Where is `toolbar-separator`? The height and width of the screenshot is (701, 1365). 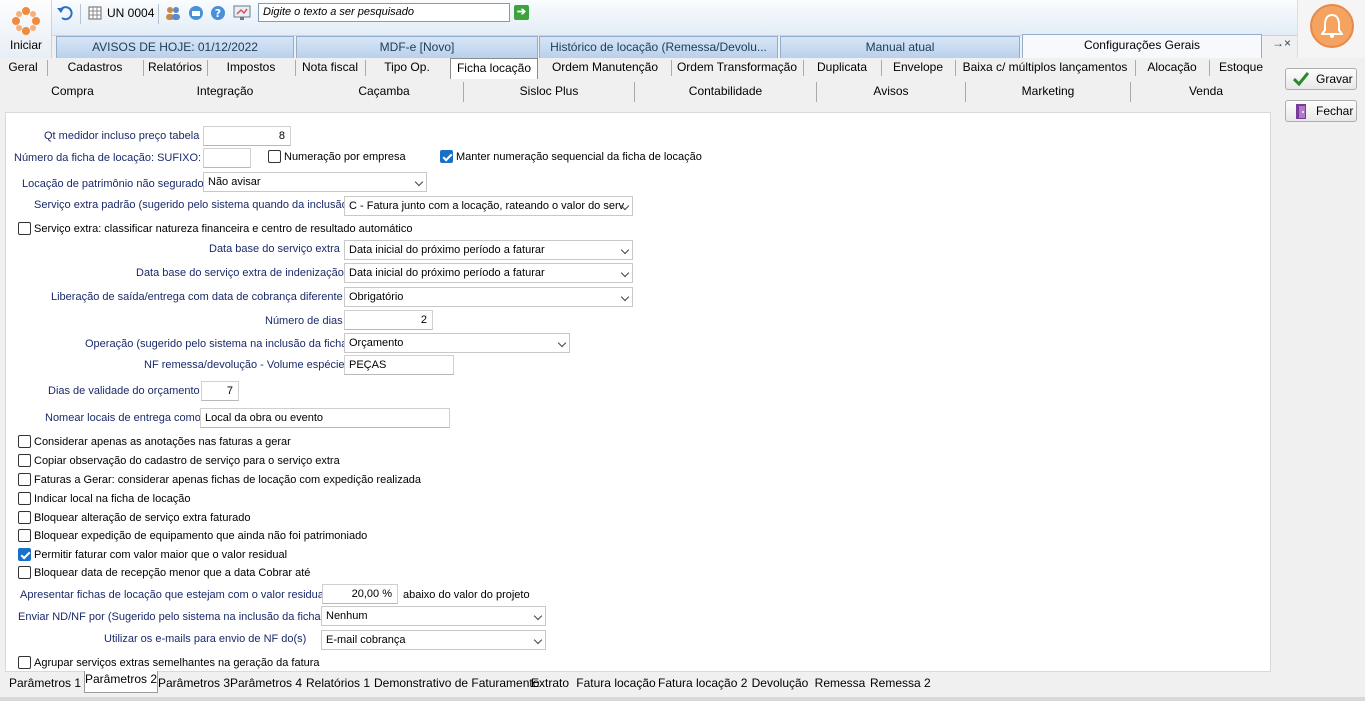 toolbar-separator is located at coordinates (80, 14).